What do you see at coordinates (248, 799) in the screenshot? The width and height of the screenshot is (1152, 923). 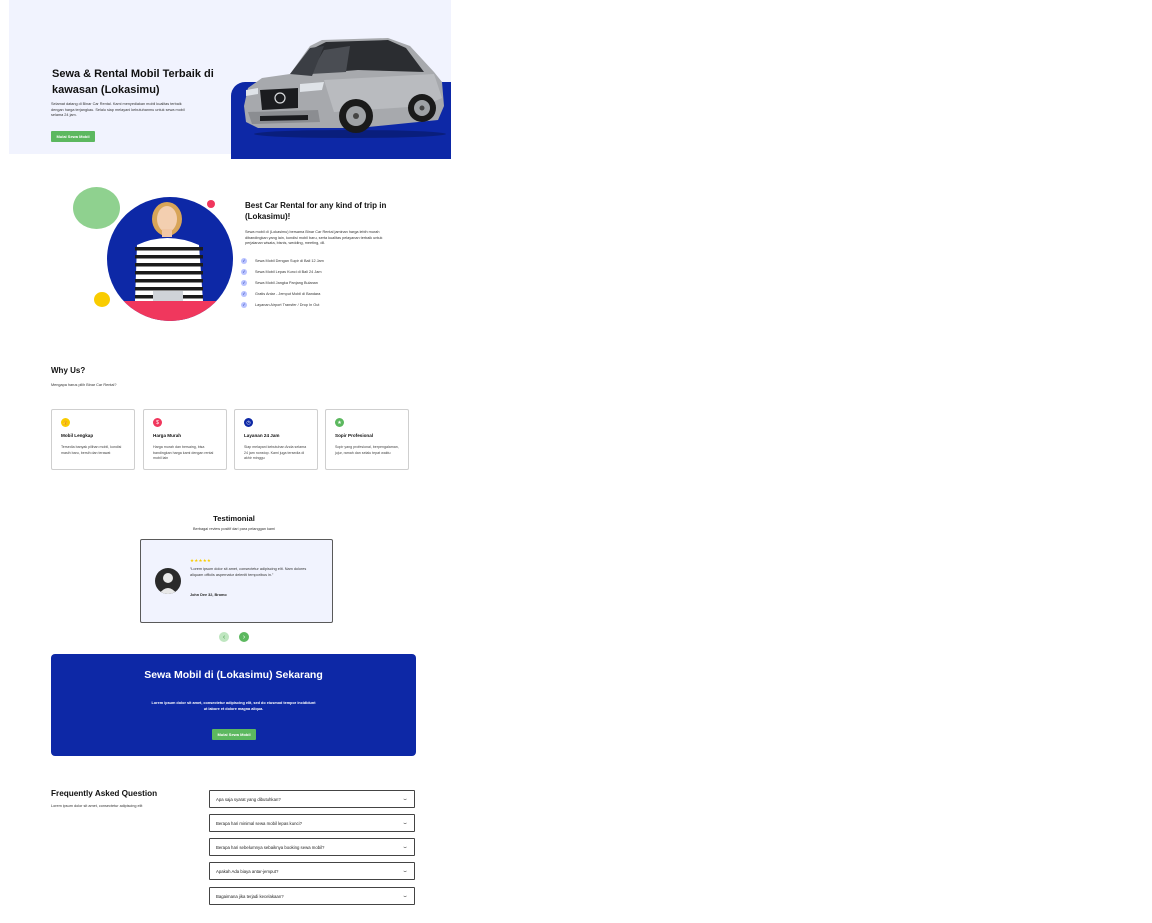 I see `faq-question: Apa saja syarat yang dibutuhkan?` at bounding box center [248, 799].